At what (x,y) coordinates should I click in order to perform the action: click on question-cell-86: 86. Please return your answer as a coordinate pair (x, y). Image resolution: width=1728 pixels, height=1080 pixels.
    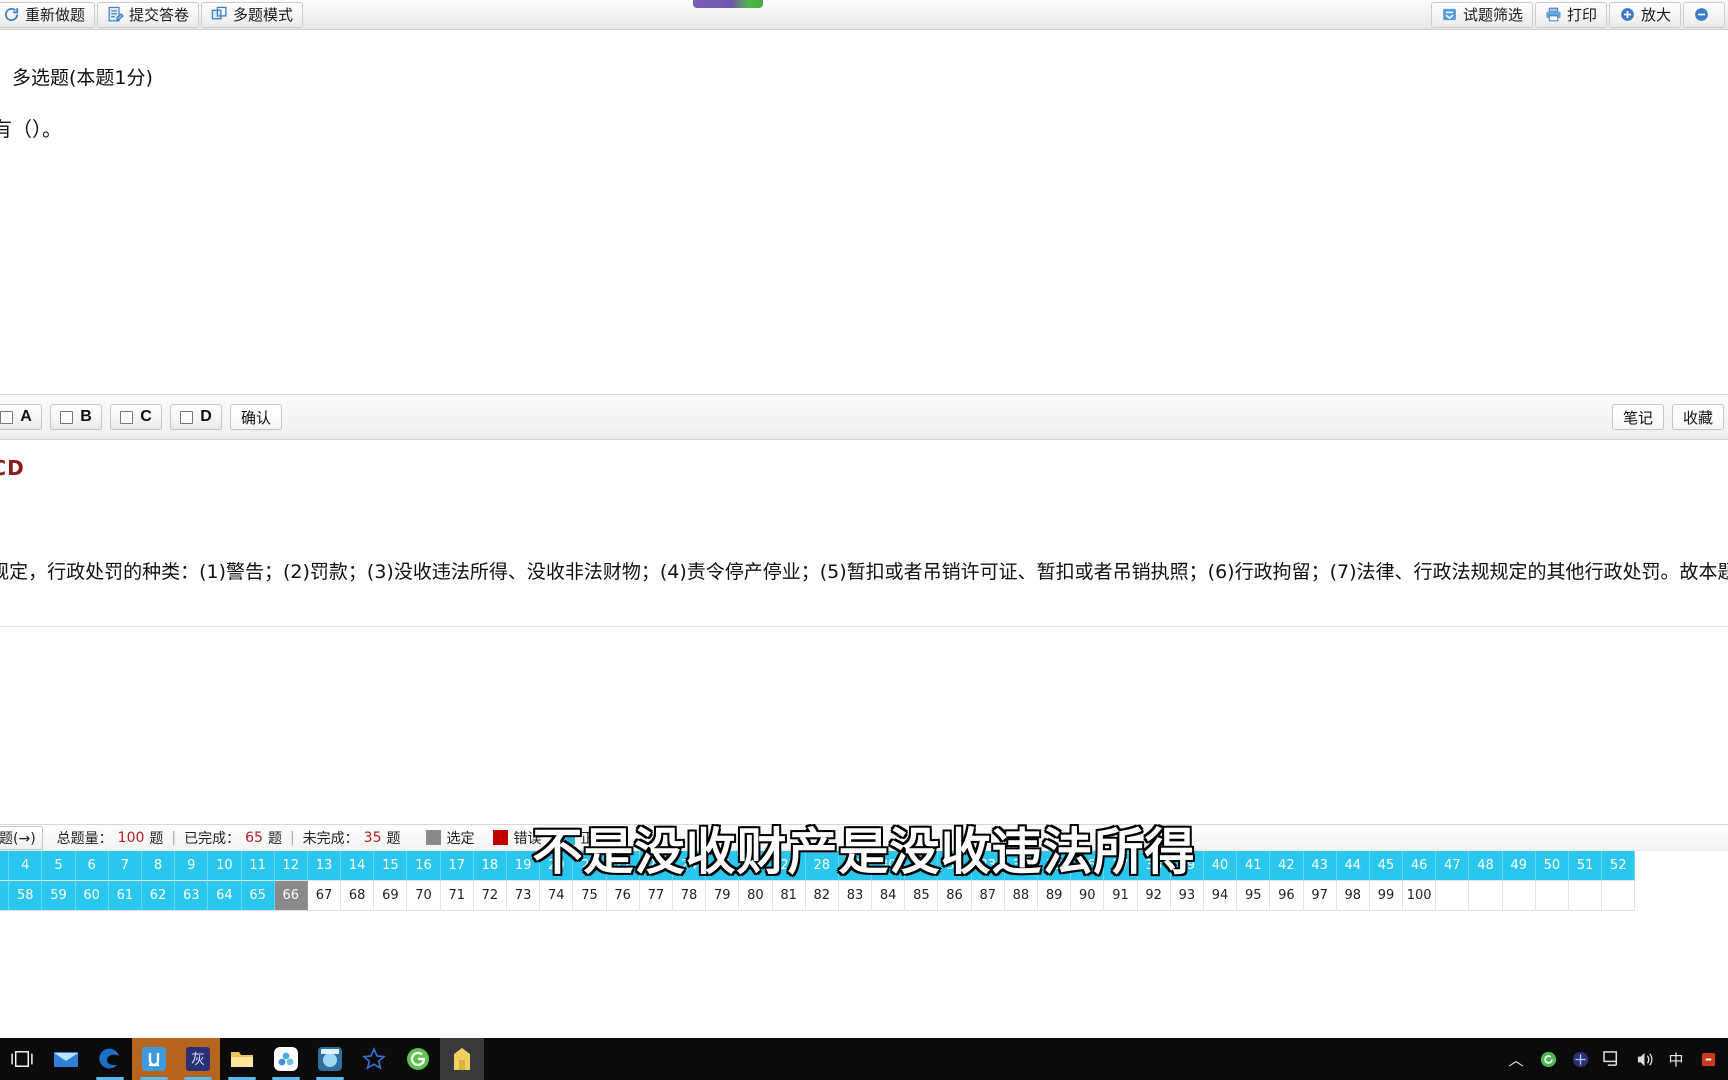
    Looking at the image, I should click on (955, 896).